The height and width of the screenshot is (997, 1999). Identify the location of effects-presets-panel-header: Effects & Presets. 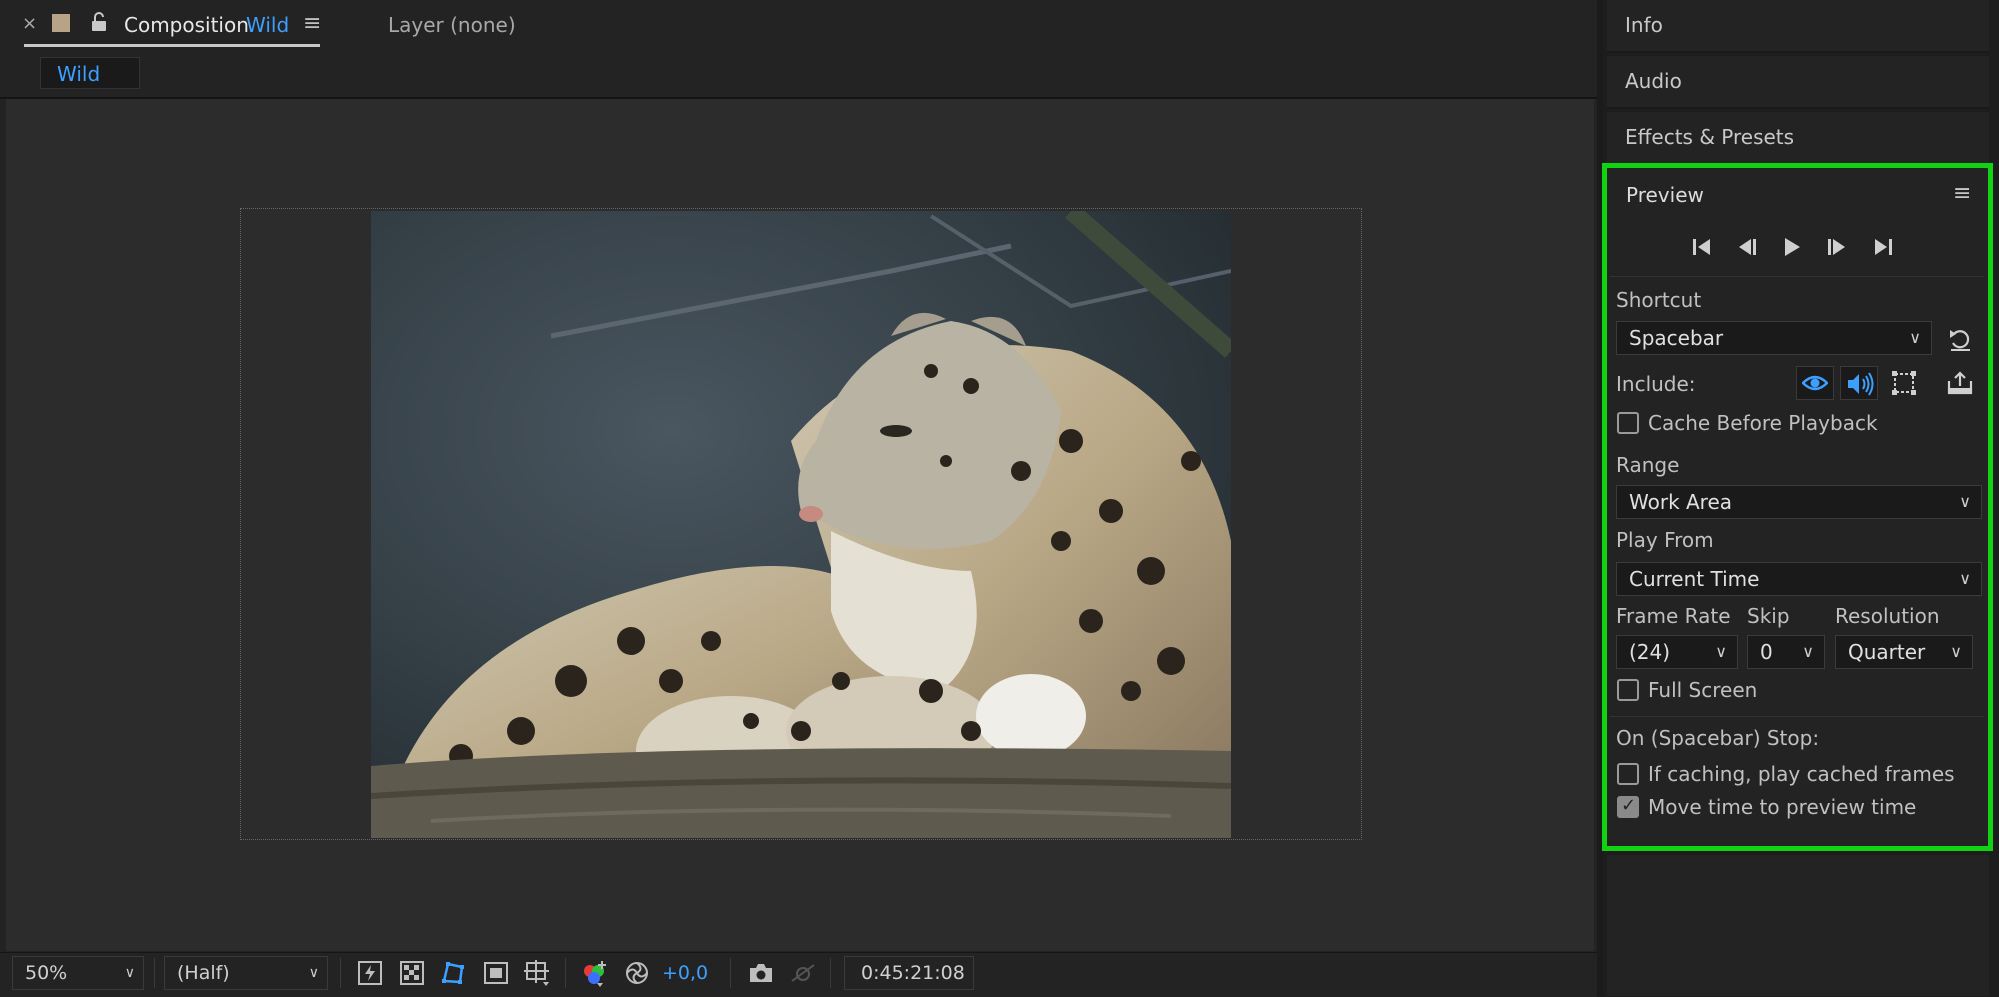
(1798, 138).